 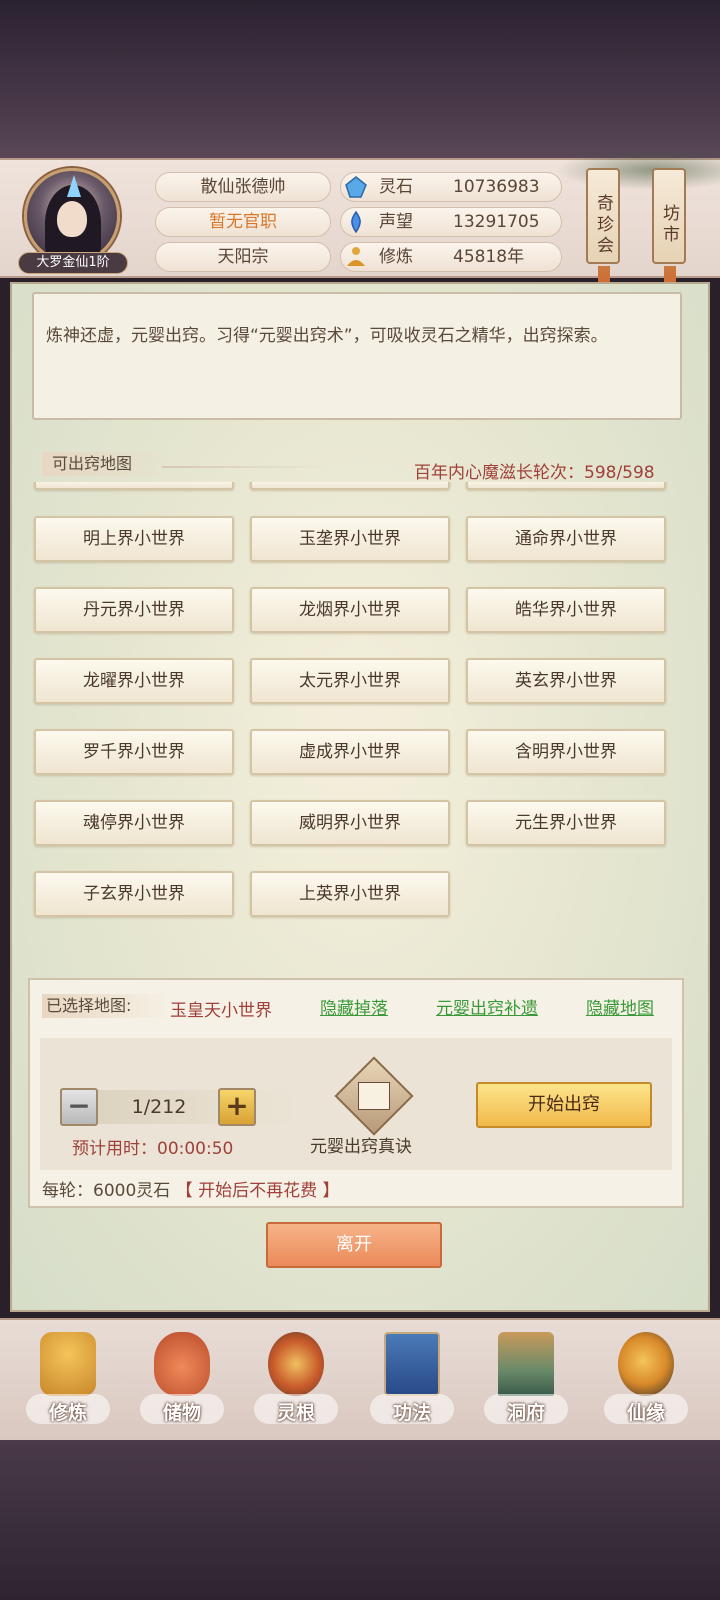 I want to click on treasure-auction-label: 奇珍会, so click(x=603, y=225).